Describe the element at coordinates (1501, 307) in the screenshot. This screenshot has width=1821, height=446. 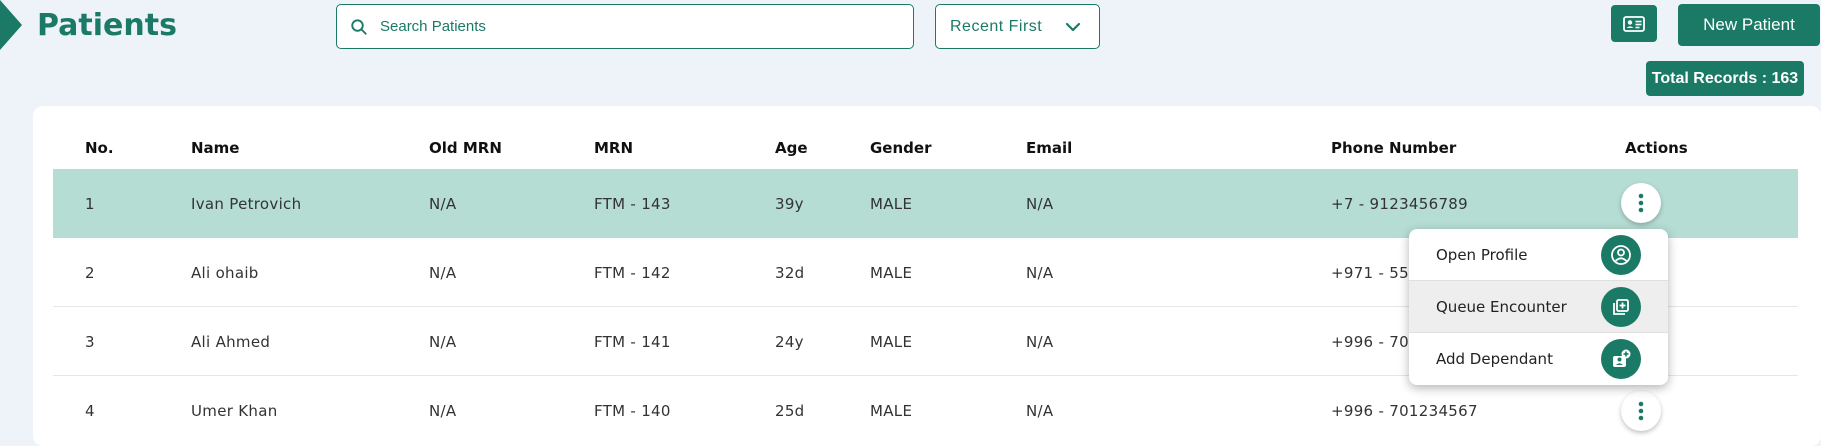
I see `menu-item-label: Queue Encounter` at that location.